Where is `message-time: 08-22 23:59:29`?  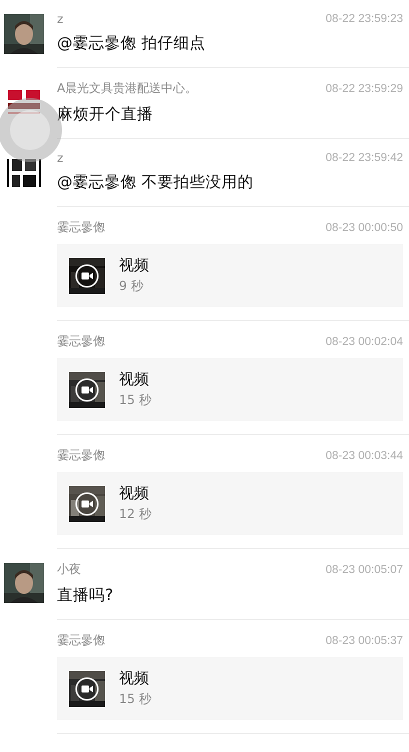
message-time: 08-22 23:59:29 is located at coordinates (364, 88).